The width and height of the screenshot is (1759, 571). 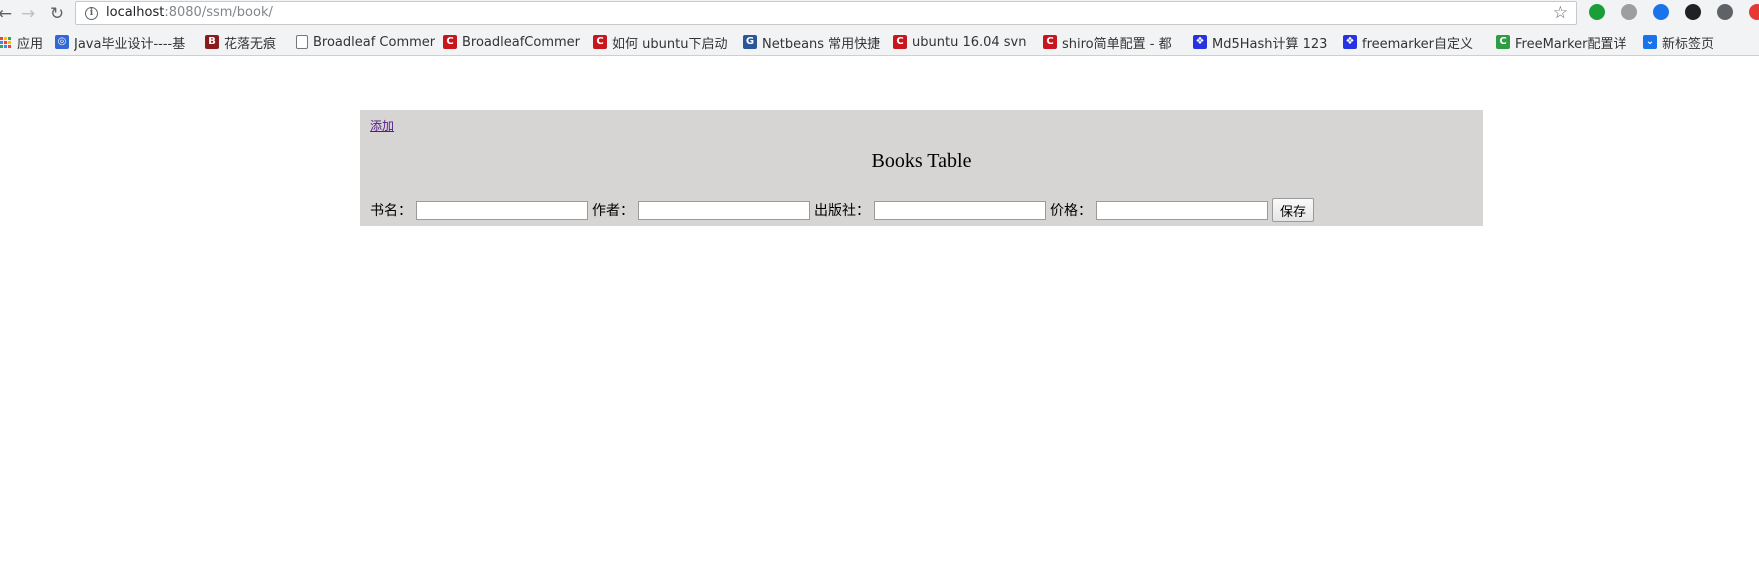 What do you see at coordinates (960, 210) in the screenshot?
I see `publisher-input` at bounding box center [960, 210].